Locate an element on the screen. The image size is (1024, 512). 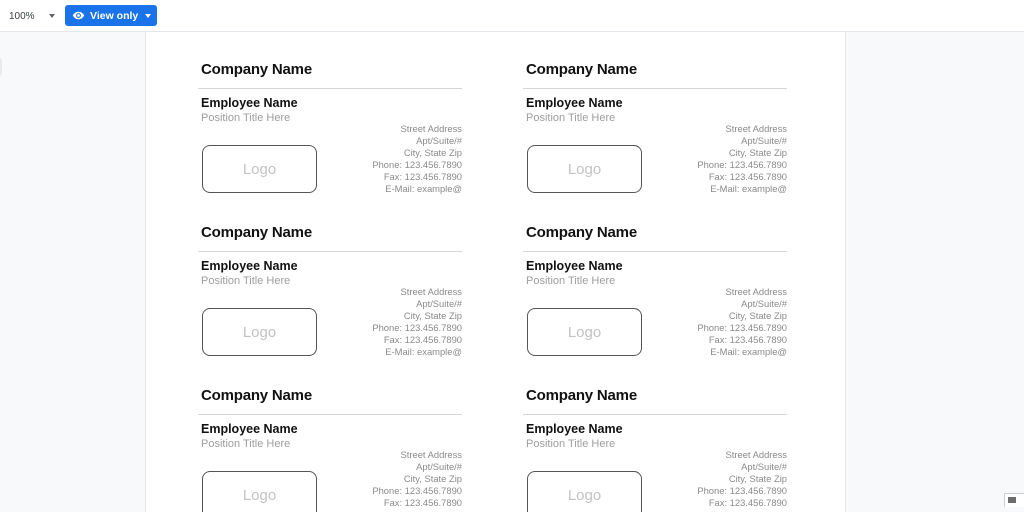
zoom-value: 100% is located at coordinates (22, 16).